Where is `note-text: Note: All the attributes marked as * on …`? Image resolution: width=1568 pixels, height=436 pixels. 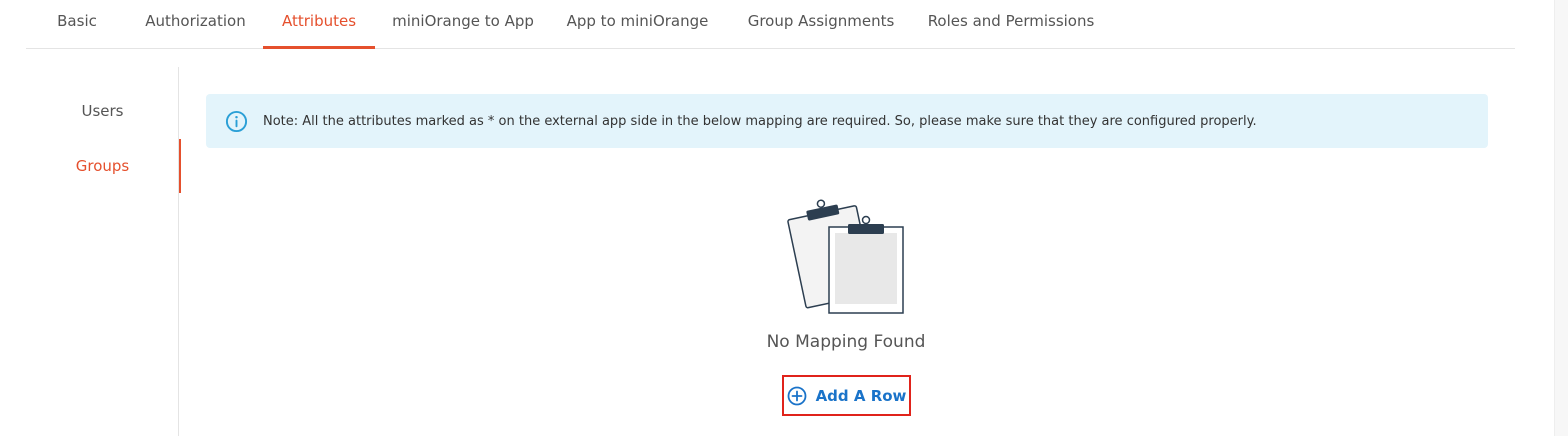
note-text: Note: All the attributes marked as * on … is located at coordinates (760, 121).